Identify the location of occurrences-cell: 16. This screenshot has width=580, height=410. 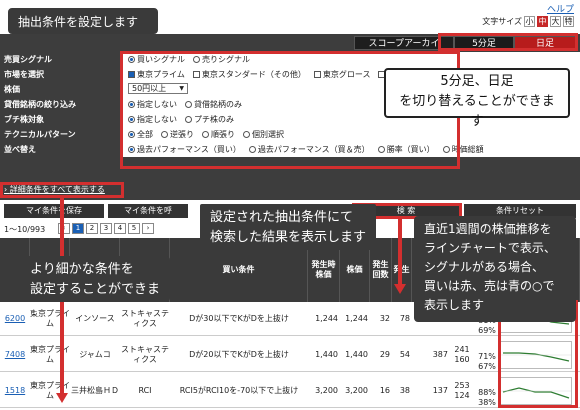
(384, 390).